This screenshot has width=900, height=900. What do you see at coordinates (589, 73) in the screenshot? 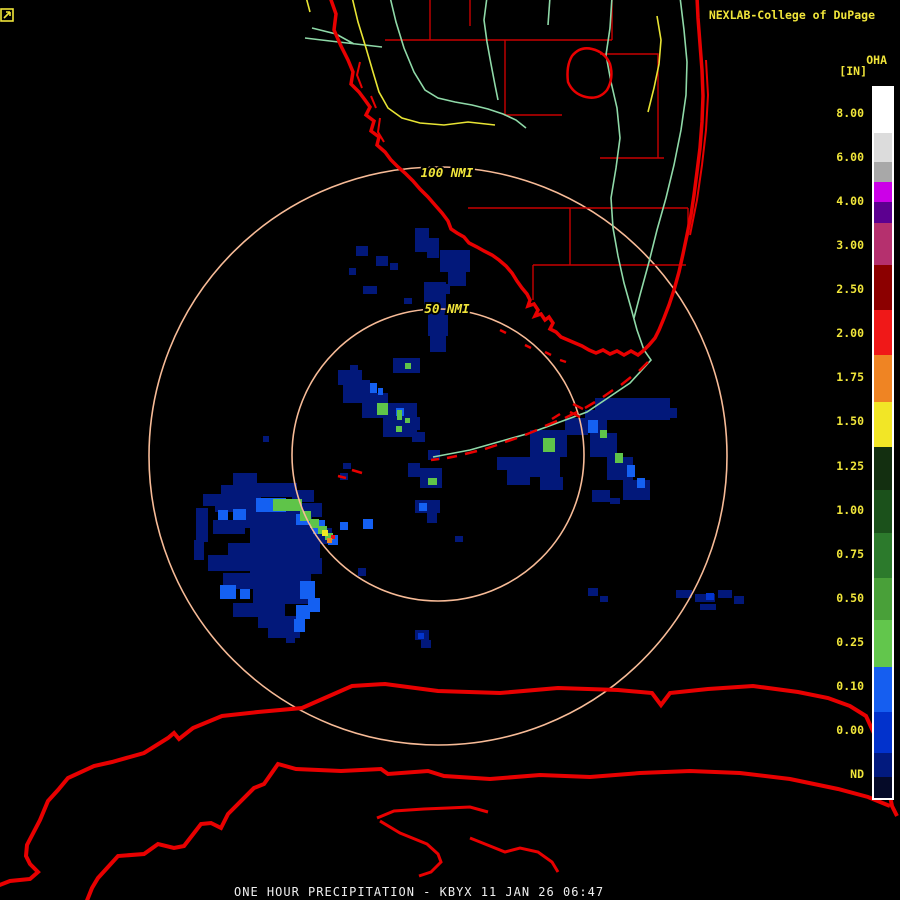
I see `lake-okeechobee` at bounding box center [589, 73].